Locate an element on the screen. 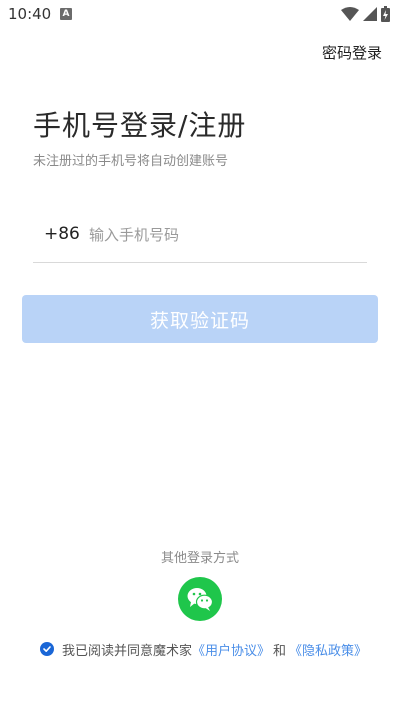  checkmark-icon is located at coordinates (47, 649).